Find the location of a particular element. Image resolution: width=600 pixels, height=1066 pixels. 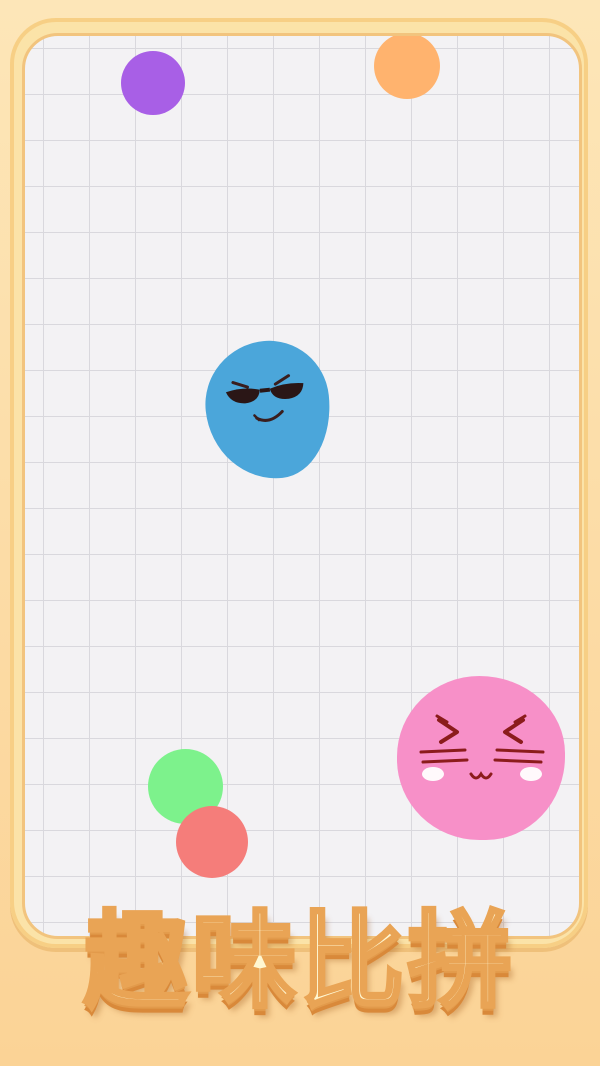

game-title: 趣味比拼 is located at coordinates (299, 961).